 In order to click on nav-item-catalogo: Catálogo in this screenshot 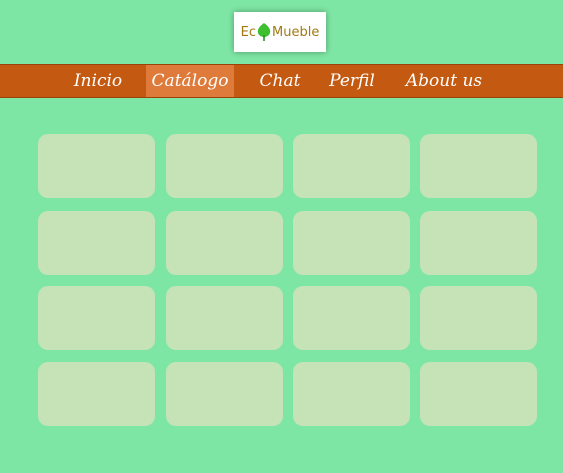, I will do `click(190, 81)`.